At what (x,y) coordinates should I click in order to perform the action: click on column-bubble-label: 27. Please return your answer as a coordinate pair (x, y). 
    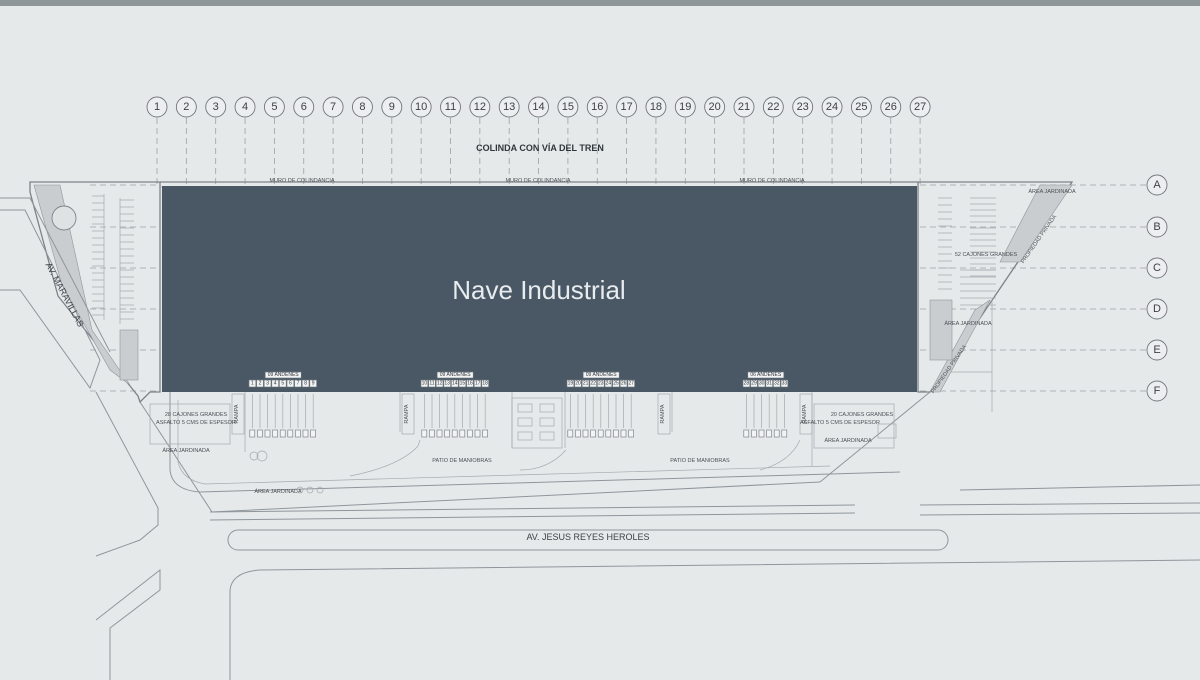
    Looking at the image, I should click on (920, 107).